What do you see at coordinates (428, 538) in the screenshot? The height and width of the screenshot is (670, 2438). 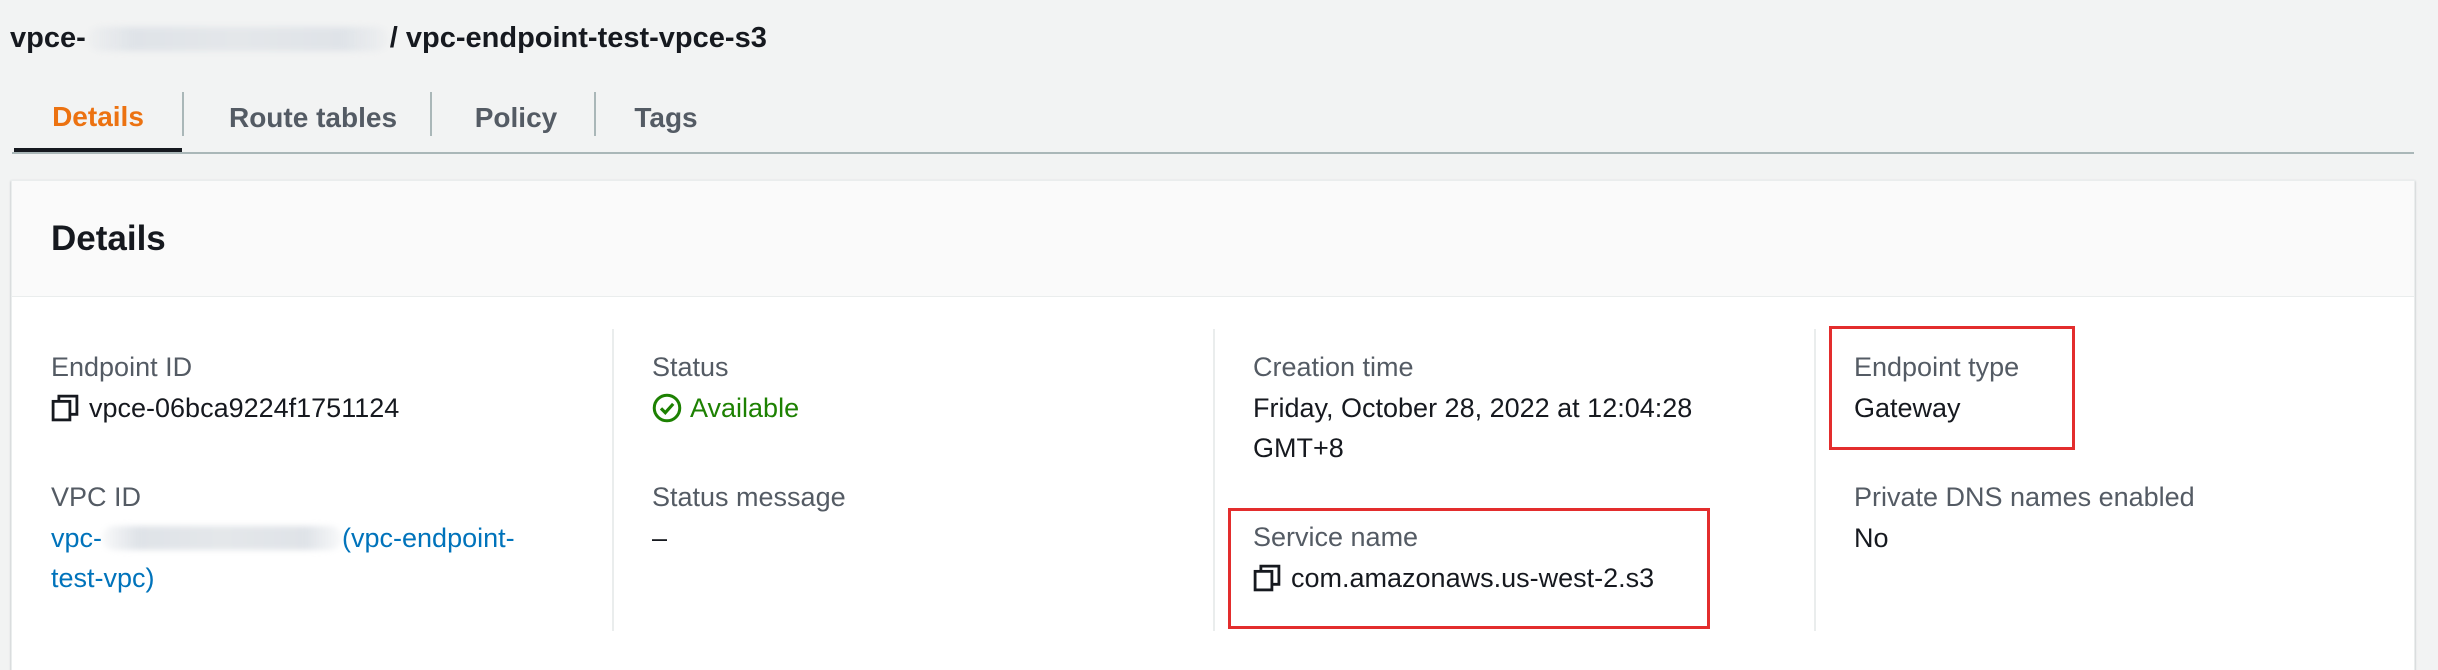 I see `vpc-id-suffix: (vpc-endpoint-` at bounding box center [428, 538].